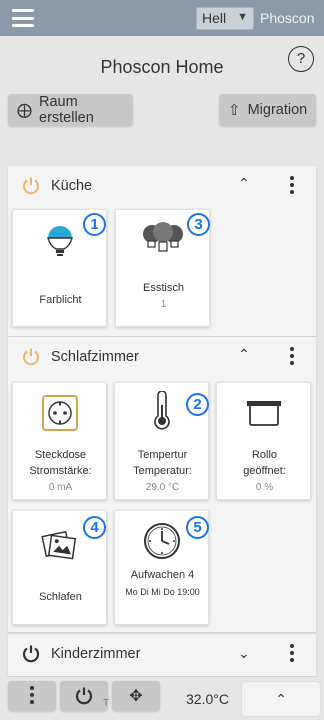  What do you see at coordinates (244, 653) in the screenshot?
I see `chevron-down-icon: ⌄` at bounding box center [244, 653].